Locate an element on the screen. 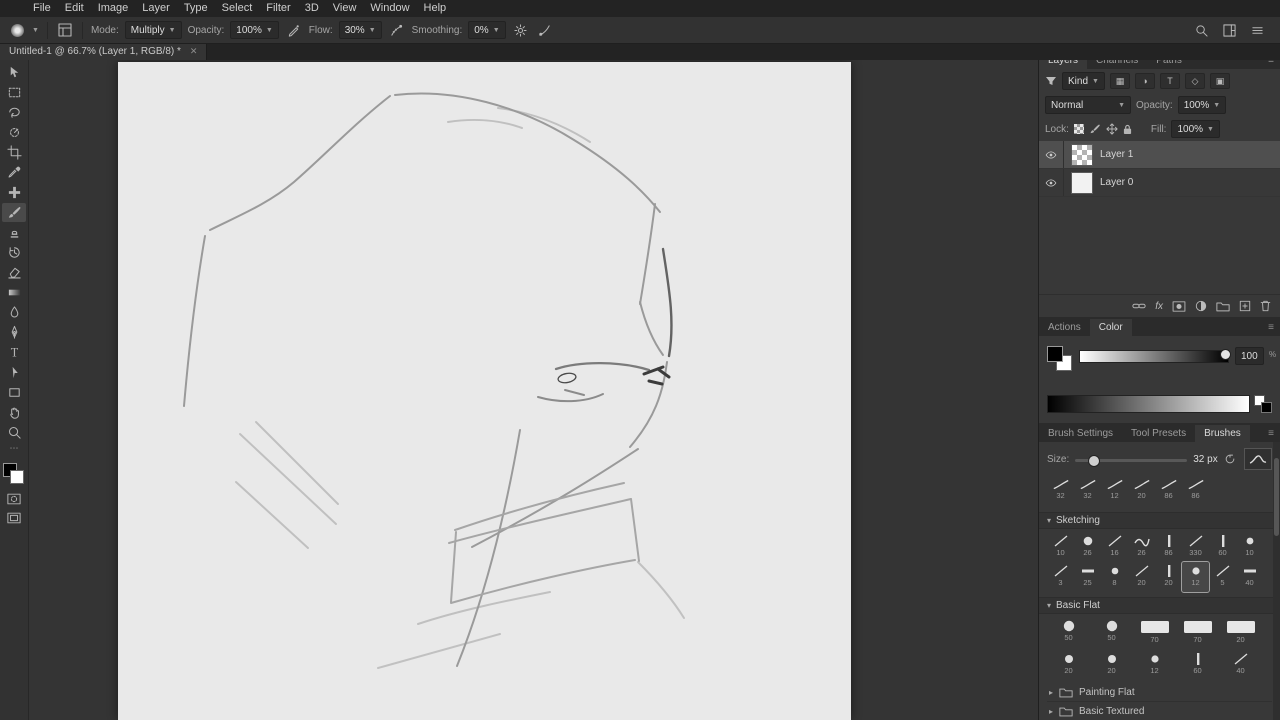  layer-thumbnail is located at coordinates (1082, 154).